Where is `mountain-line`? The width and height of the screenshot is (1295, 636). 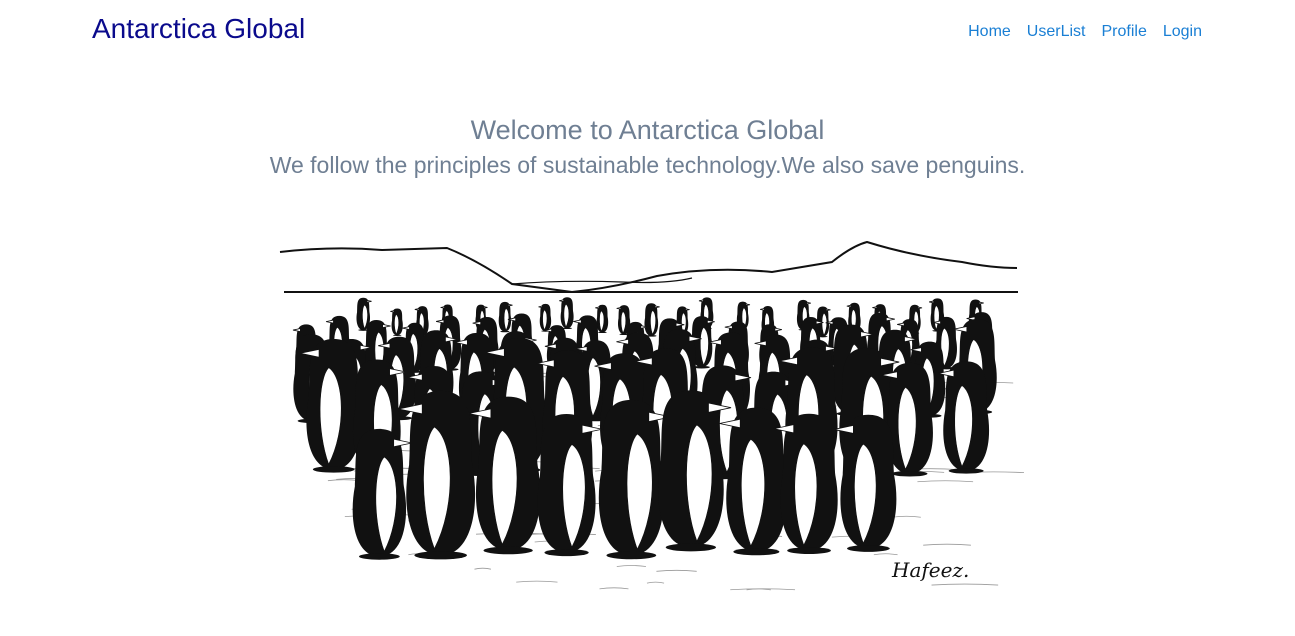 mountain-line is located at coordinates (648, 267).